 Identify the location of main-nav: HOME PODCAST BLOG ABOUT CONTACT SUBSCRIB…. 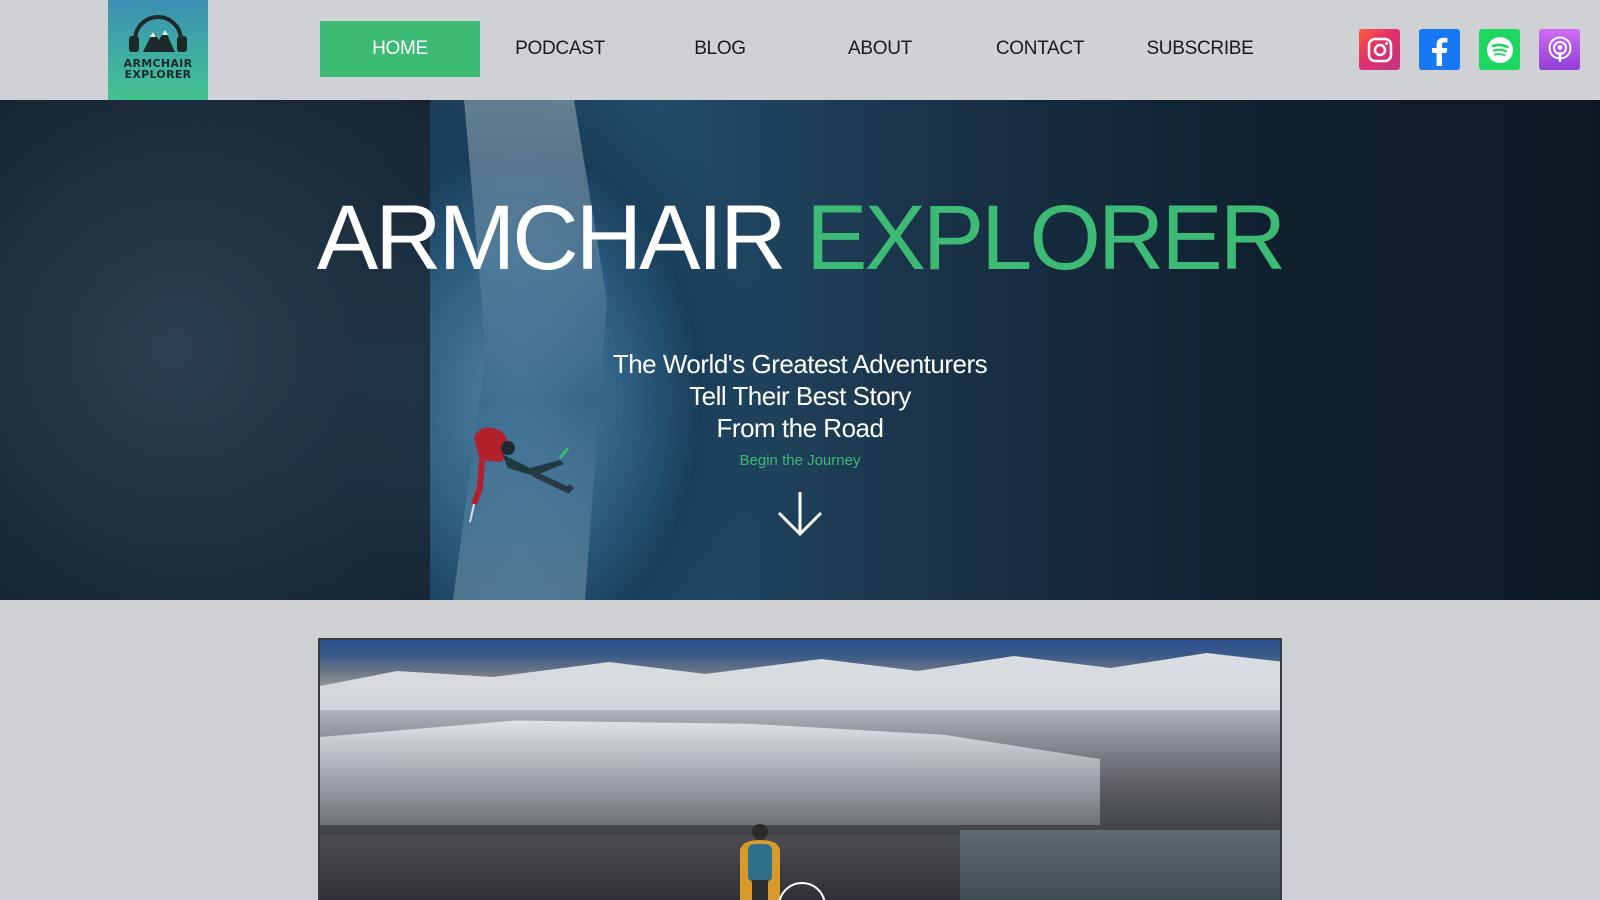
(800, 49).